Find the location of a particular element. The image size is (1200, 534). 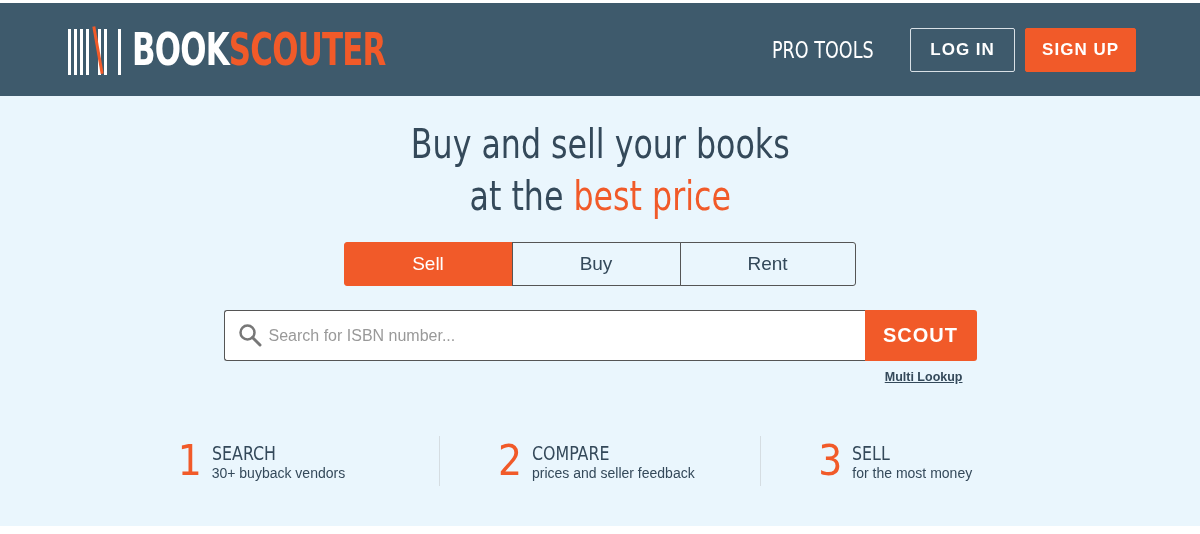

logo-text: BOOKSCOUTER is located at coordinates (259, 49).